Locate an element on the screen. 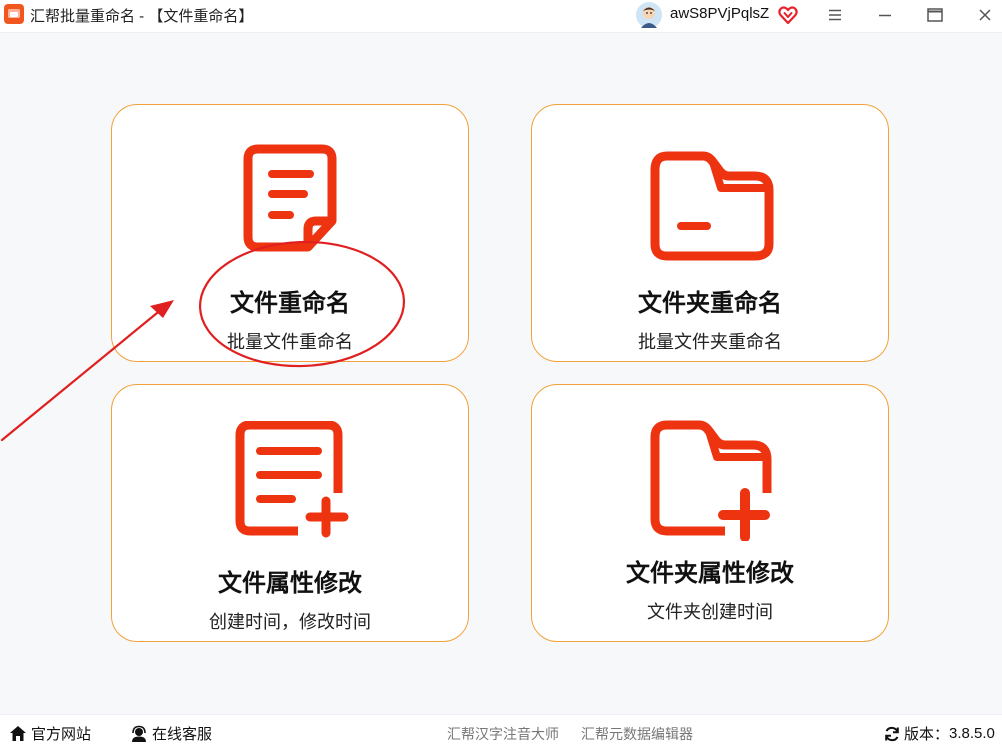 The width and height of the screenshot is (1002, 746). version-number: 3.8.5.0 is located at coordinates (972, 733).